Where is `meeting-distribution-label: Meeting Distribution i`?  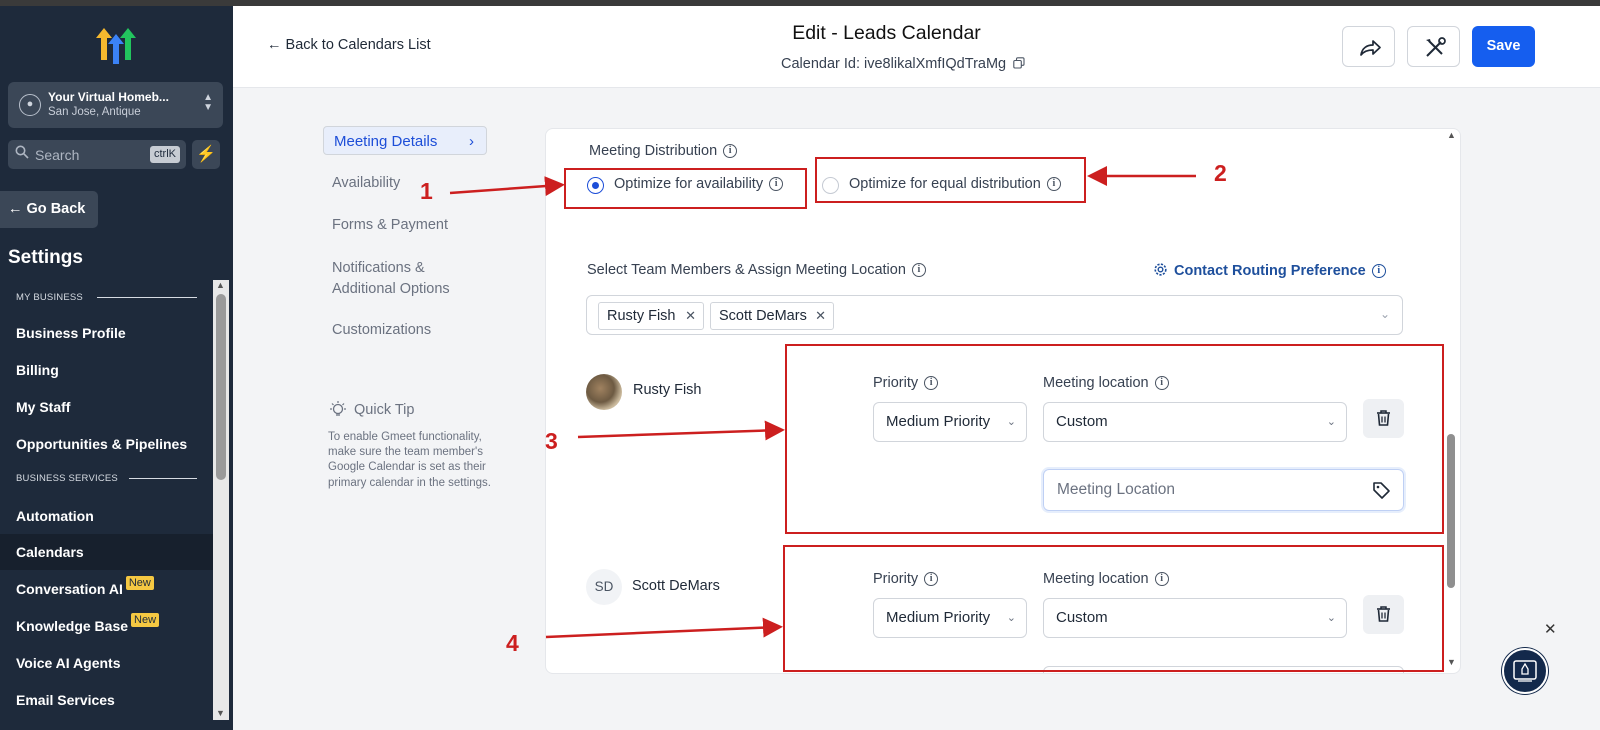 meeting-distribution-label: Meeting Distribution i is located at coordinates (663, 151).